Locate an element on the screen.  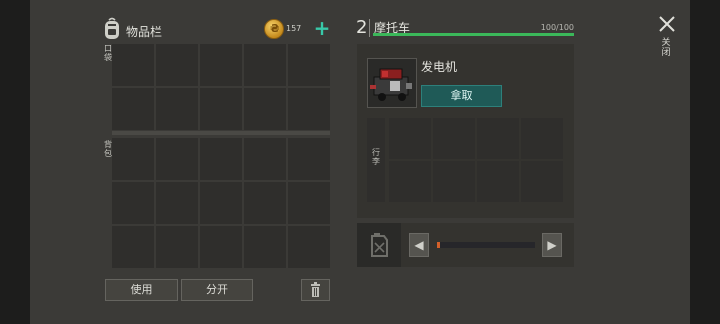
vehicle-slot-number: 2 is located at coordinates (362, 27).